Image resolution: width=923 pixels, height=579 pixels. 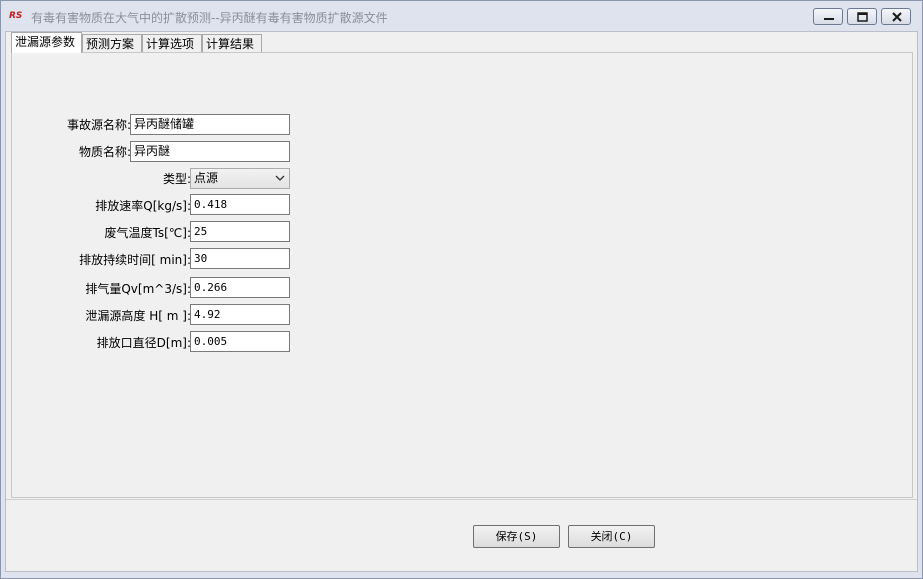 I want to click on outlet-diameter-input: 0.005, so click(x=240, y=341).